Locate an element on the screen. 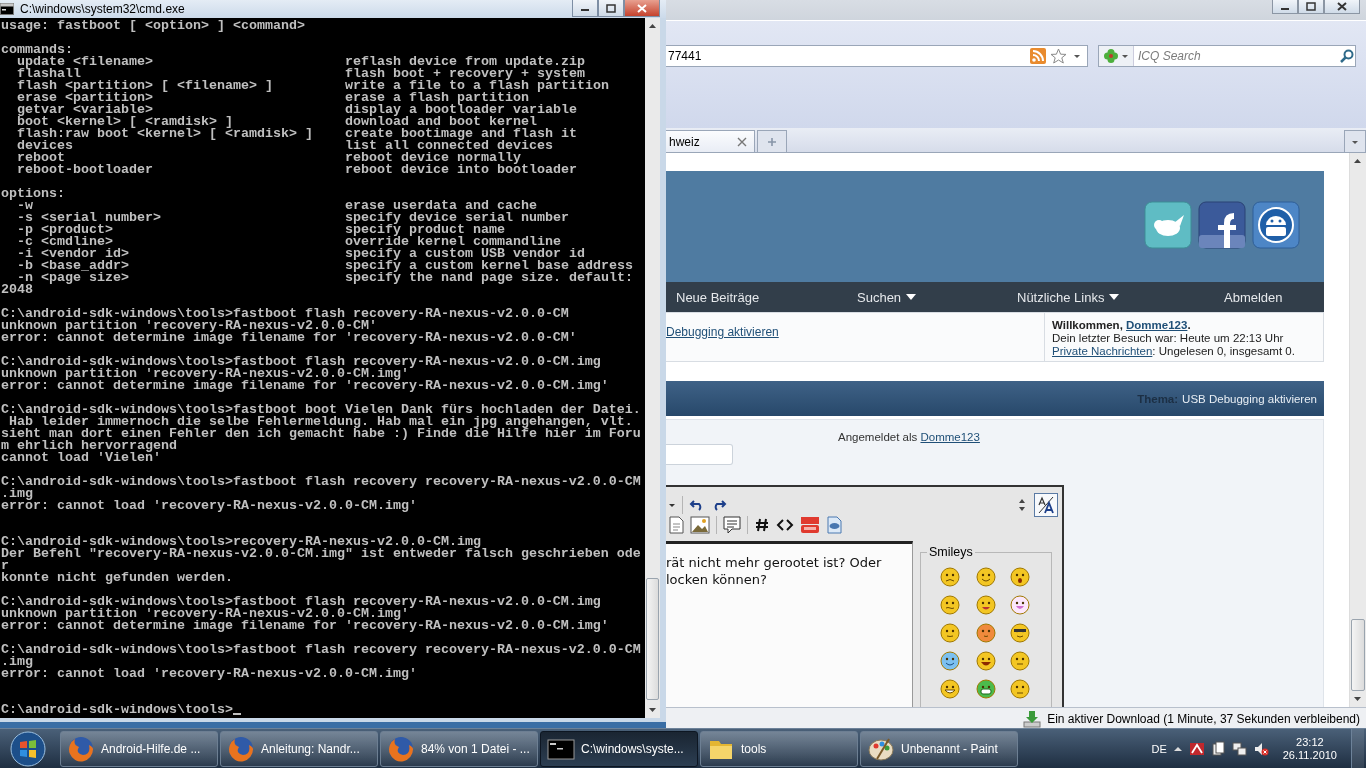 The image size is (1366, 768). command-description: reboot device into bootloader is located at coordinates (461, 170).